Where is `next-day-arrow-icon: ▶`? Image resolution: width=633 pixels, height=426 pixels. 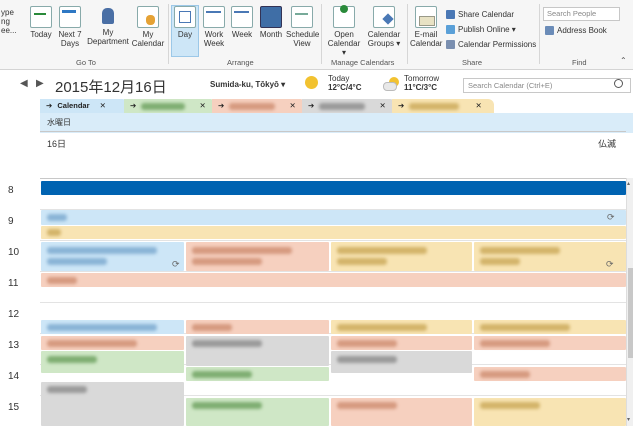 next-day-arrow-icon: ▶ is located at coordinates (40, 83).